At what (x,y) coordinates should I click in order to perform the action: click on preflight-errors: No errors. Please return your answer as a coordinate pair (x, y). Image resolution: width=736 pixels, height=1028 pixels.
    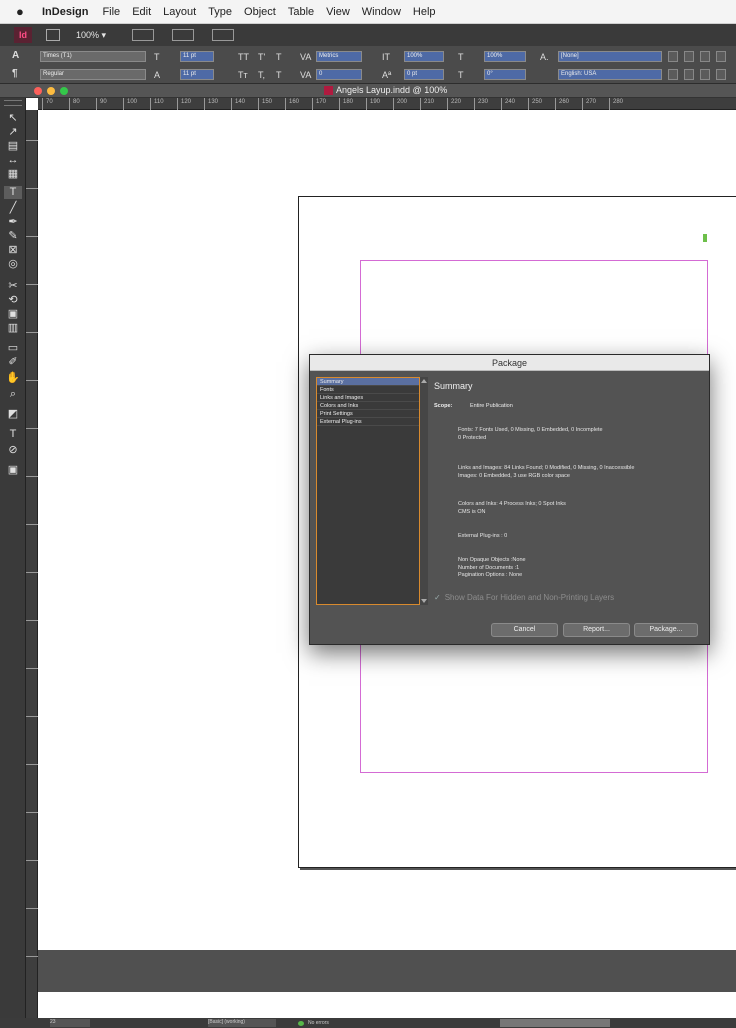
    Looking at the image, I should click on (318, 1023).